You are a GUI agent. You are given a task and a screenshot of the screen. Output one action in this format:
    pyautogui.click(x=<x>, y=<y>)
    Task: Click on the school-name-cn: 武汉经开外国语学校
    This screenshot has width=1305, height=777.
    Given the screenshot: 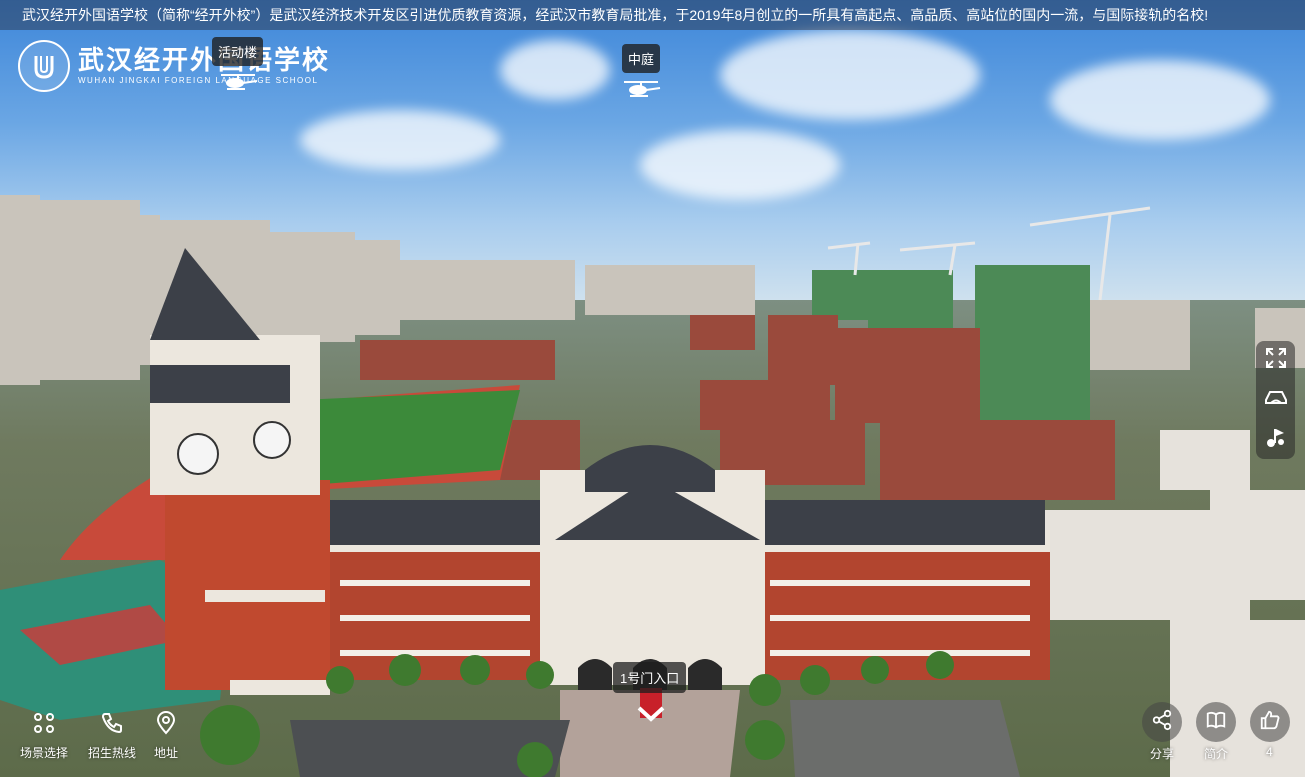 What is the action you would take?
    pyautogui.click(x=204, y=60)
    